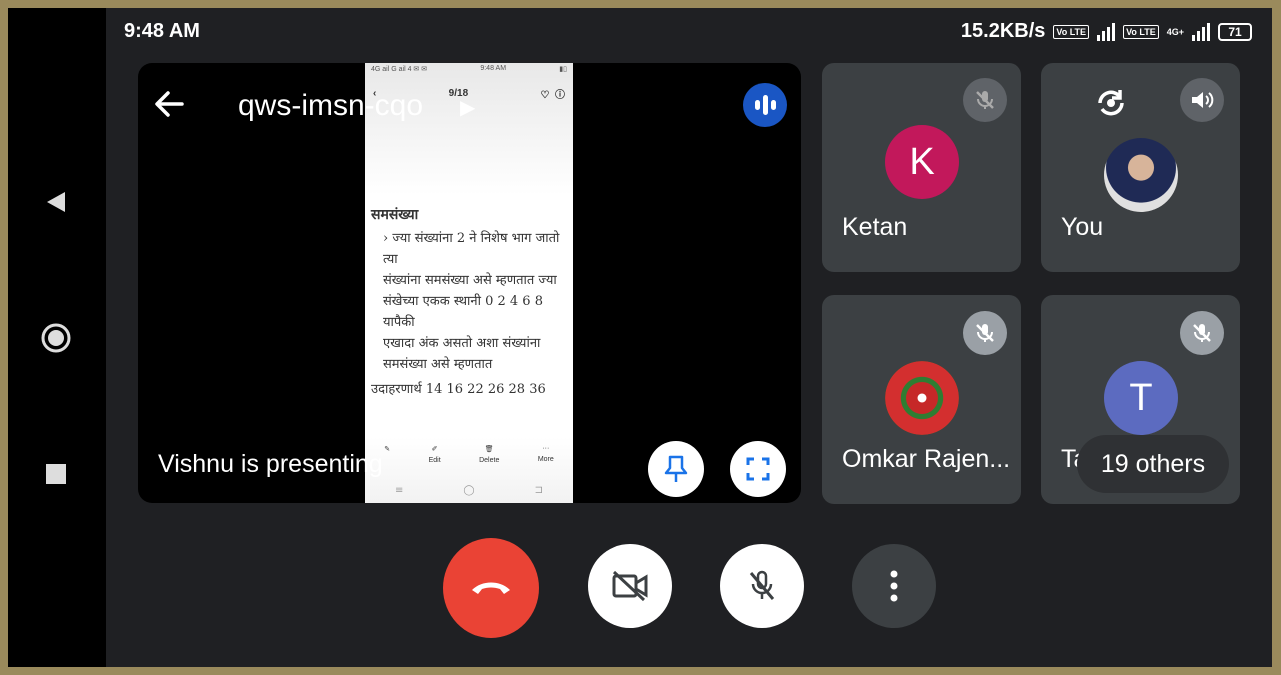  What do you see at coordinates (330, 106) in the screenshot?
I see `meeting-code: qws-imsn-cqo` at bounding box center [330, 106].